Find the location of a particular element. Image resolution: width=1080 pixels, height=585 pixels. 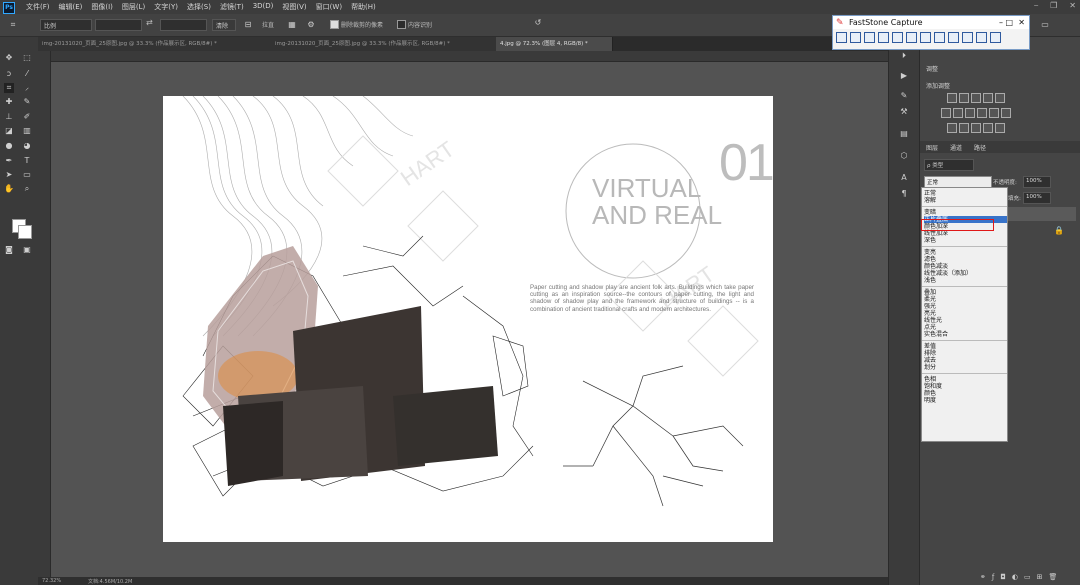

width-field is located at coordinates (118, 25).